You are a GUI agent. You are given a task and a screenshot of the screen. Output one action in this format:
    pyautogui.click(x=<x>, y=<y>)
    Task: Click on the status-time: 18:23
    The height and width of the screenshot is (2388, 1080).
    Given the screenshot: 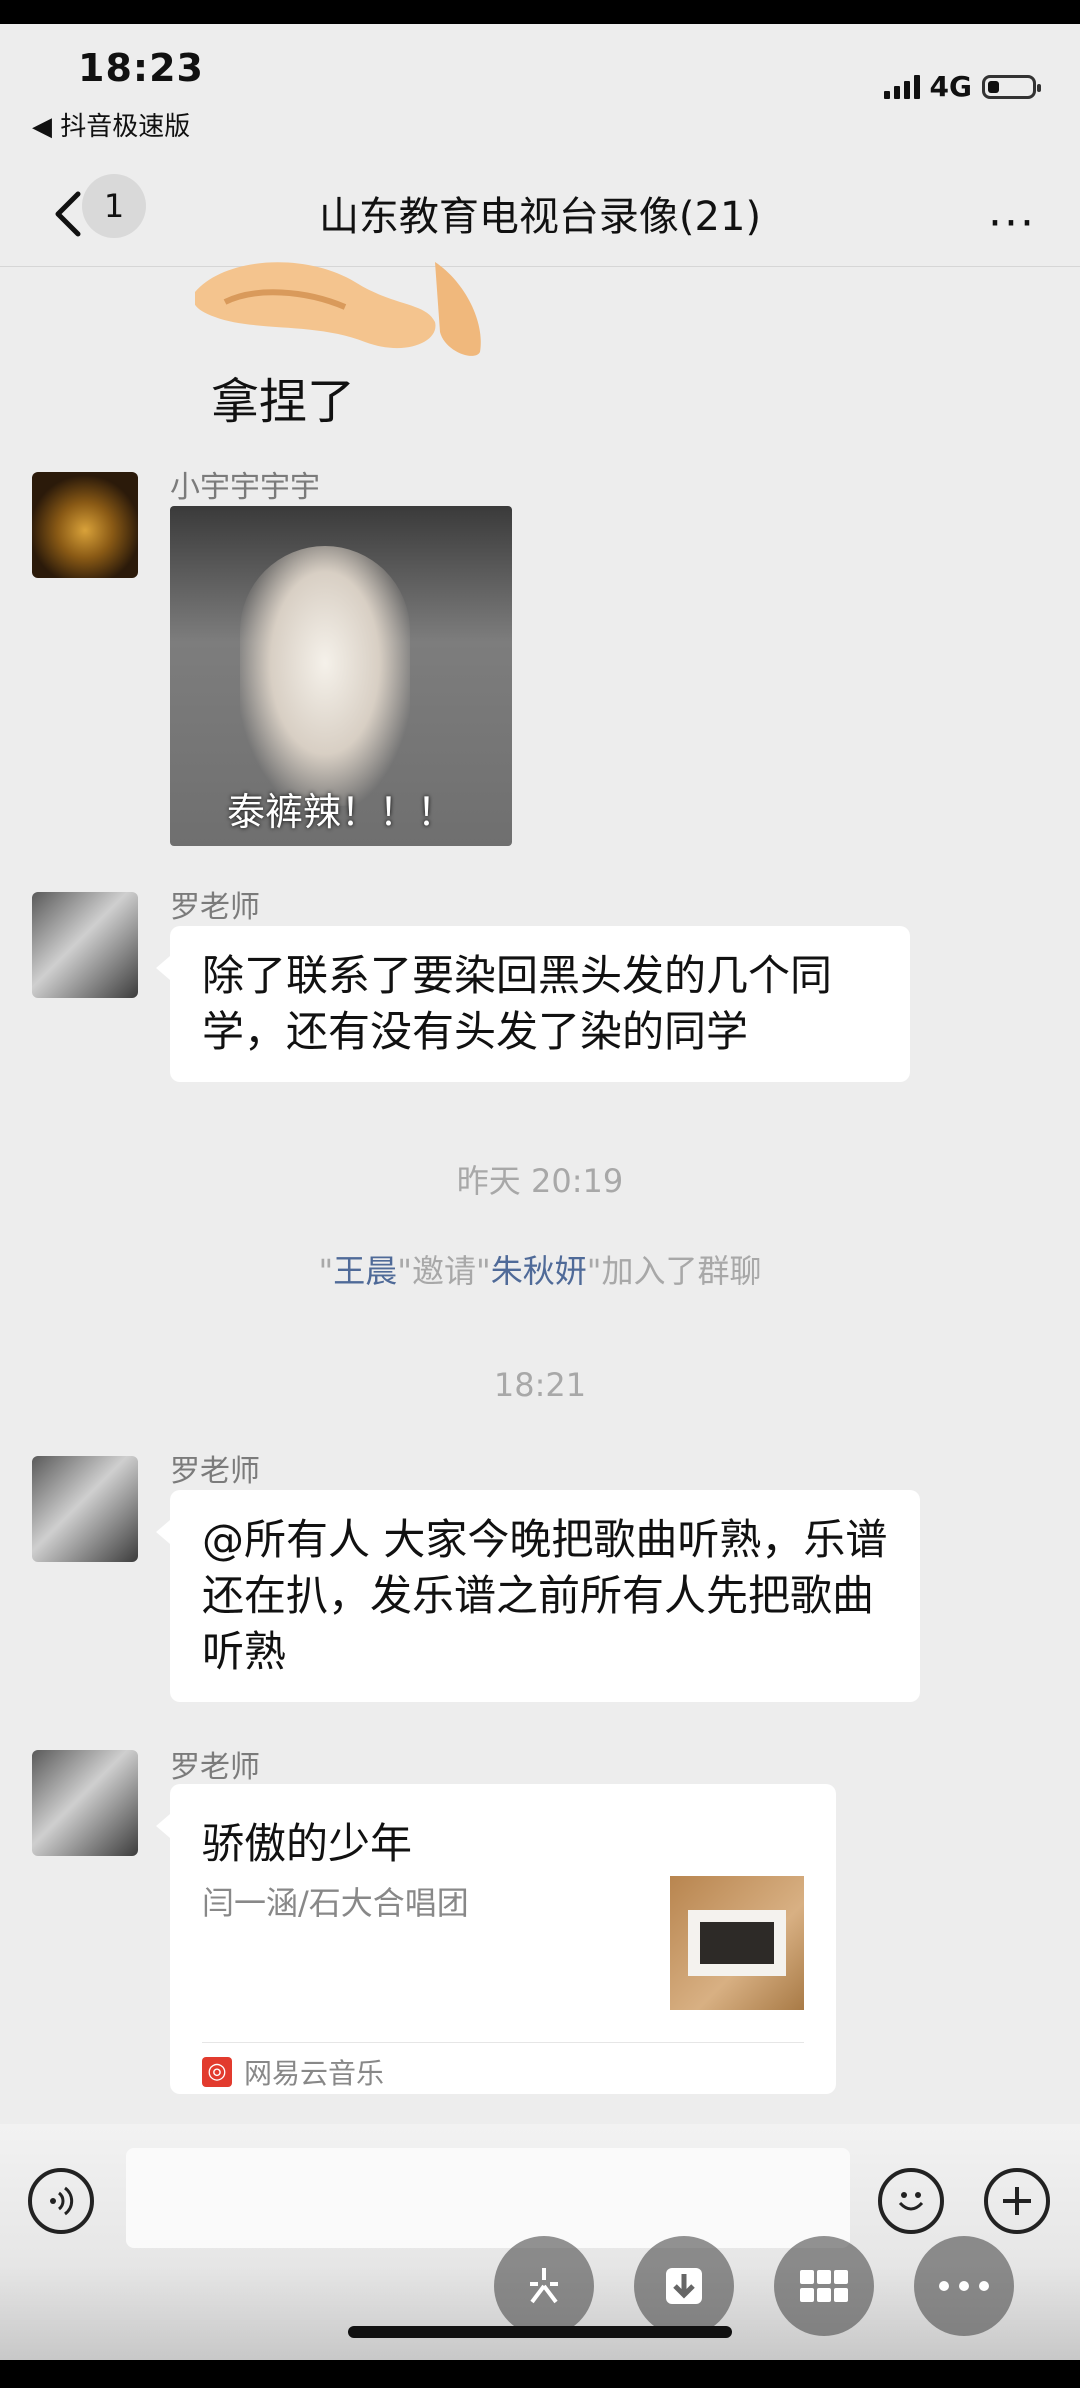 What is the action you would take?
    pyautogui.click(x=141, y=68)
    